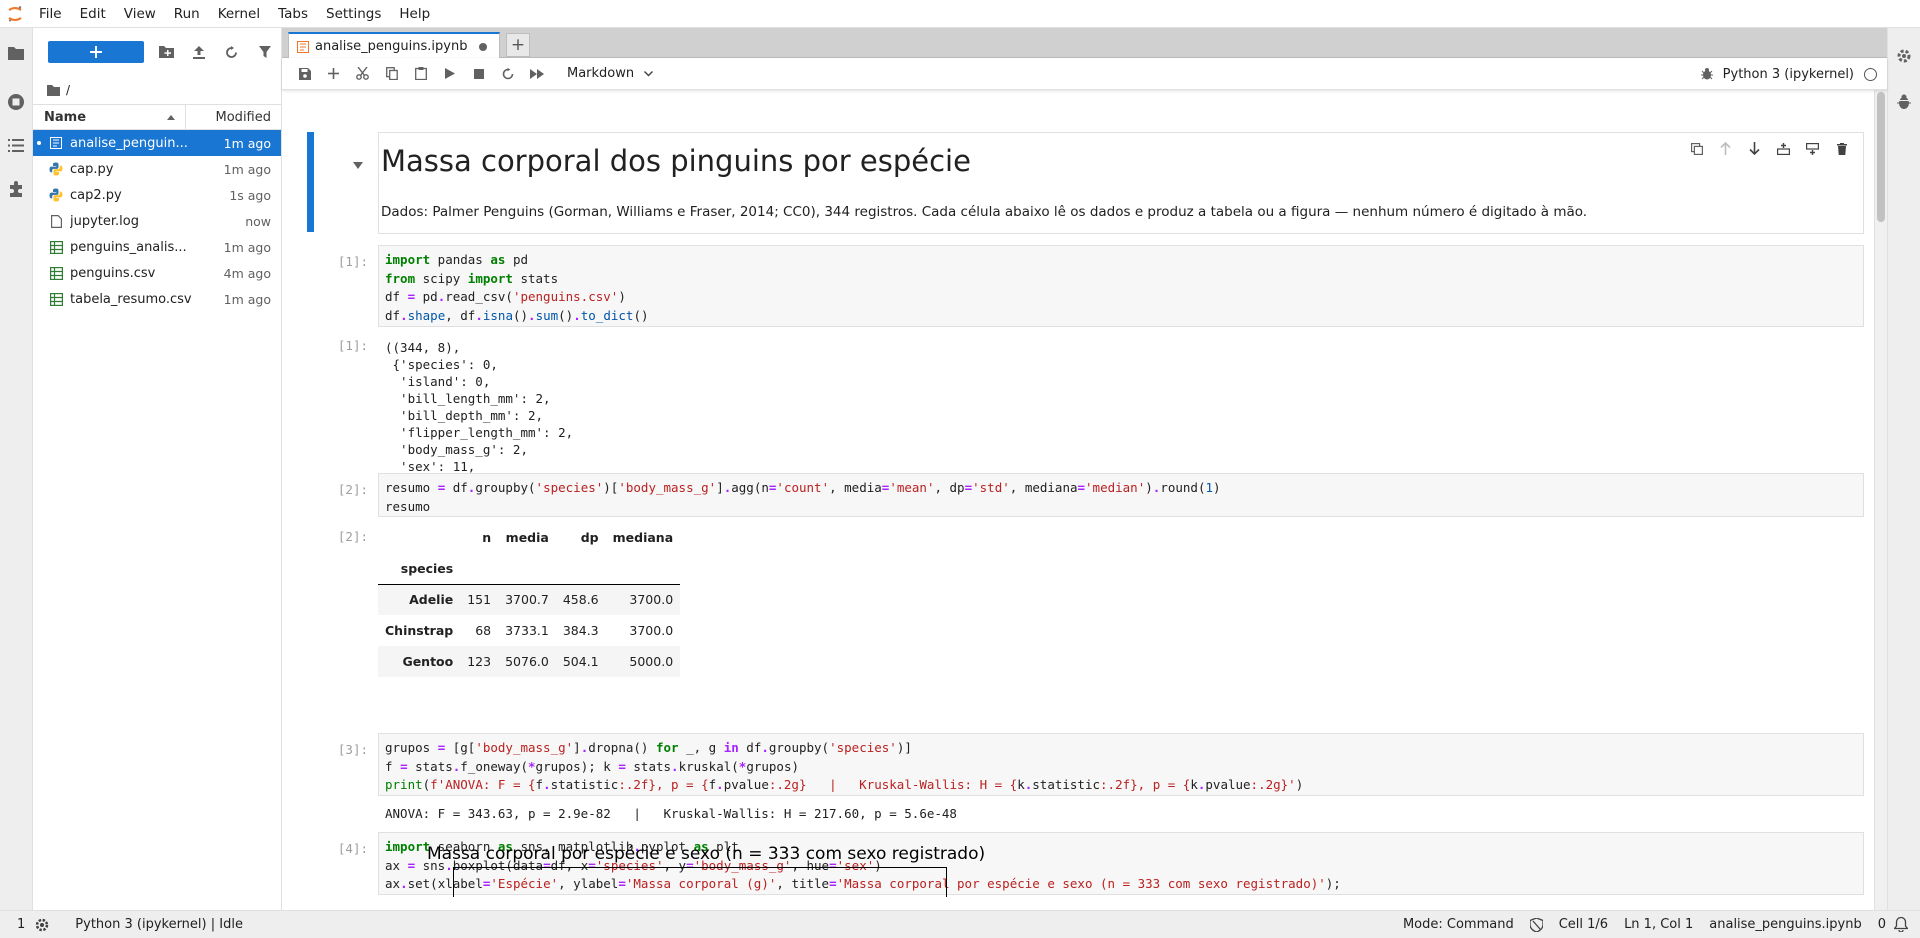 This screenshot has width=1920, height=938. What do you see at coordinates (1536, 924) in the screenshot?
I see `trust-shield-icon` at bounding box center [1536, 924].